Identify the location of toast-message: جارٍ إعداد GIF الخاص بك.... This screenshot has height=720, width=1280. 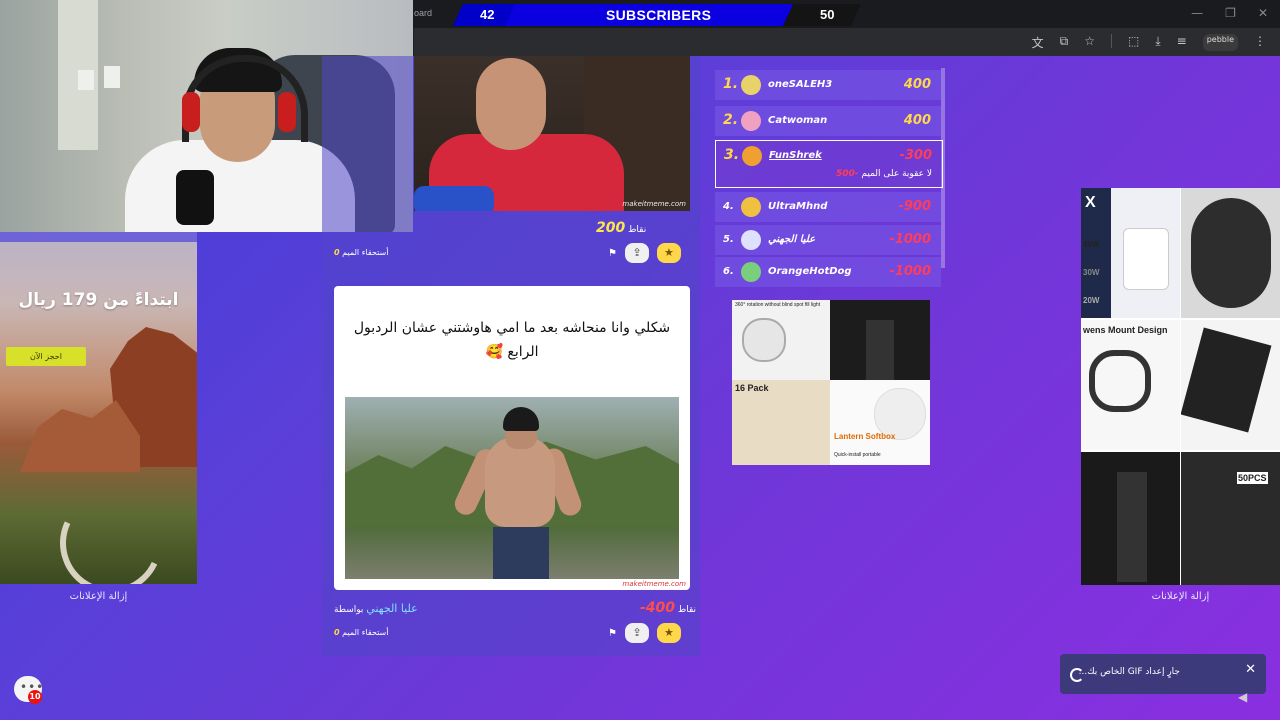
(1129, 672).